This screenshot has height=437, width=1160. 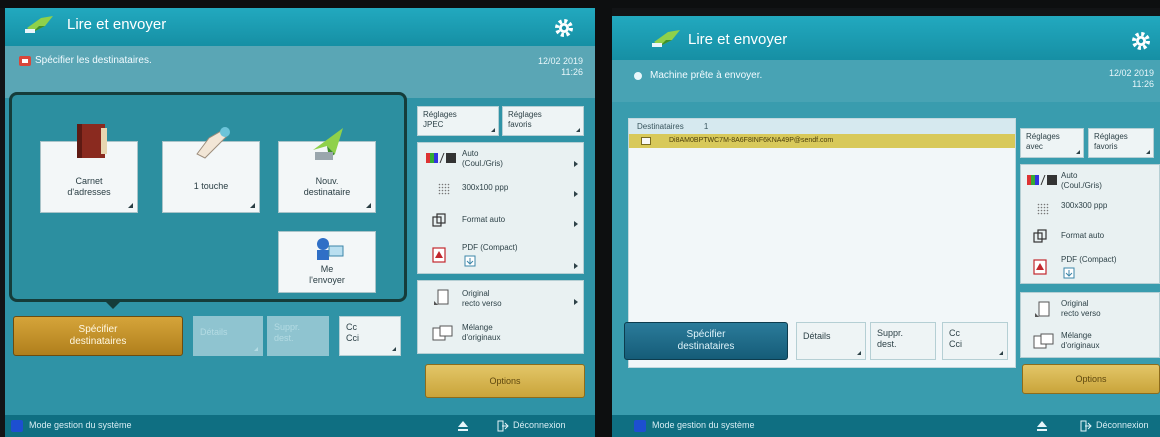 What do you see at coordinates (93, 60) in the screenshot?
I see `status-message: Spécifier les destinataires.` at bounding box center [93, 60].